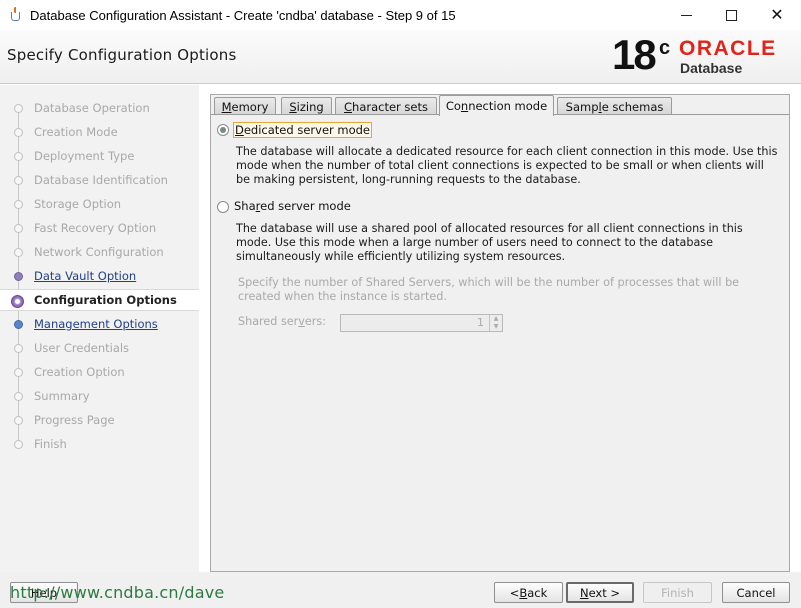 This screenshot has width=801, height=608. I want to click on step-label: Data Vault Option, so click(85, 276).